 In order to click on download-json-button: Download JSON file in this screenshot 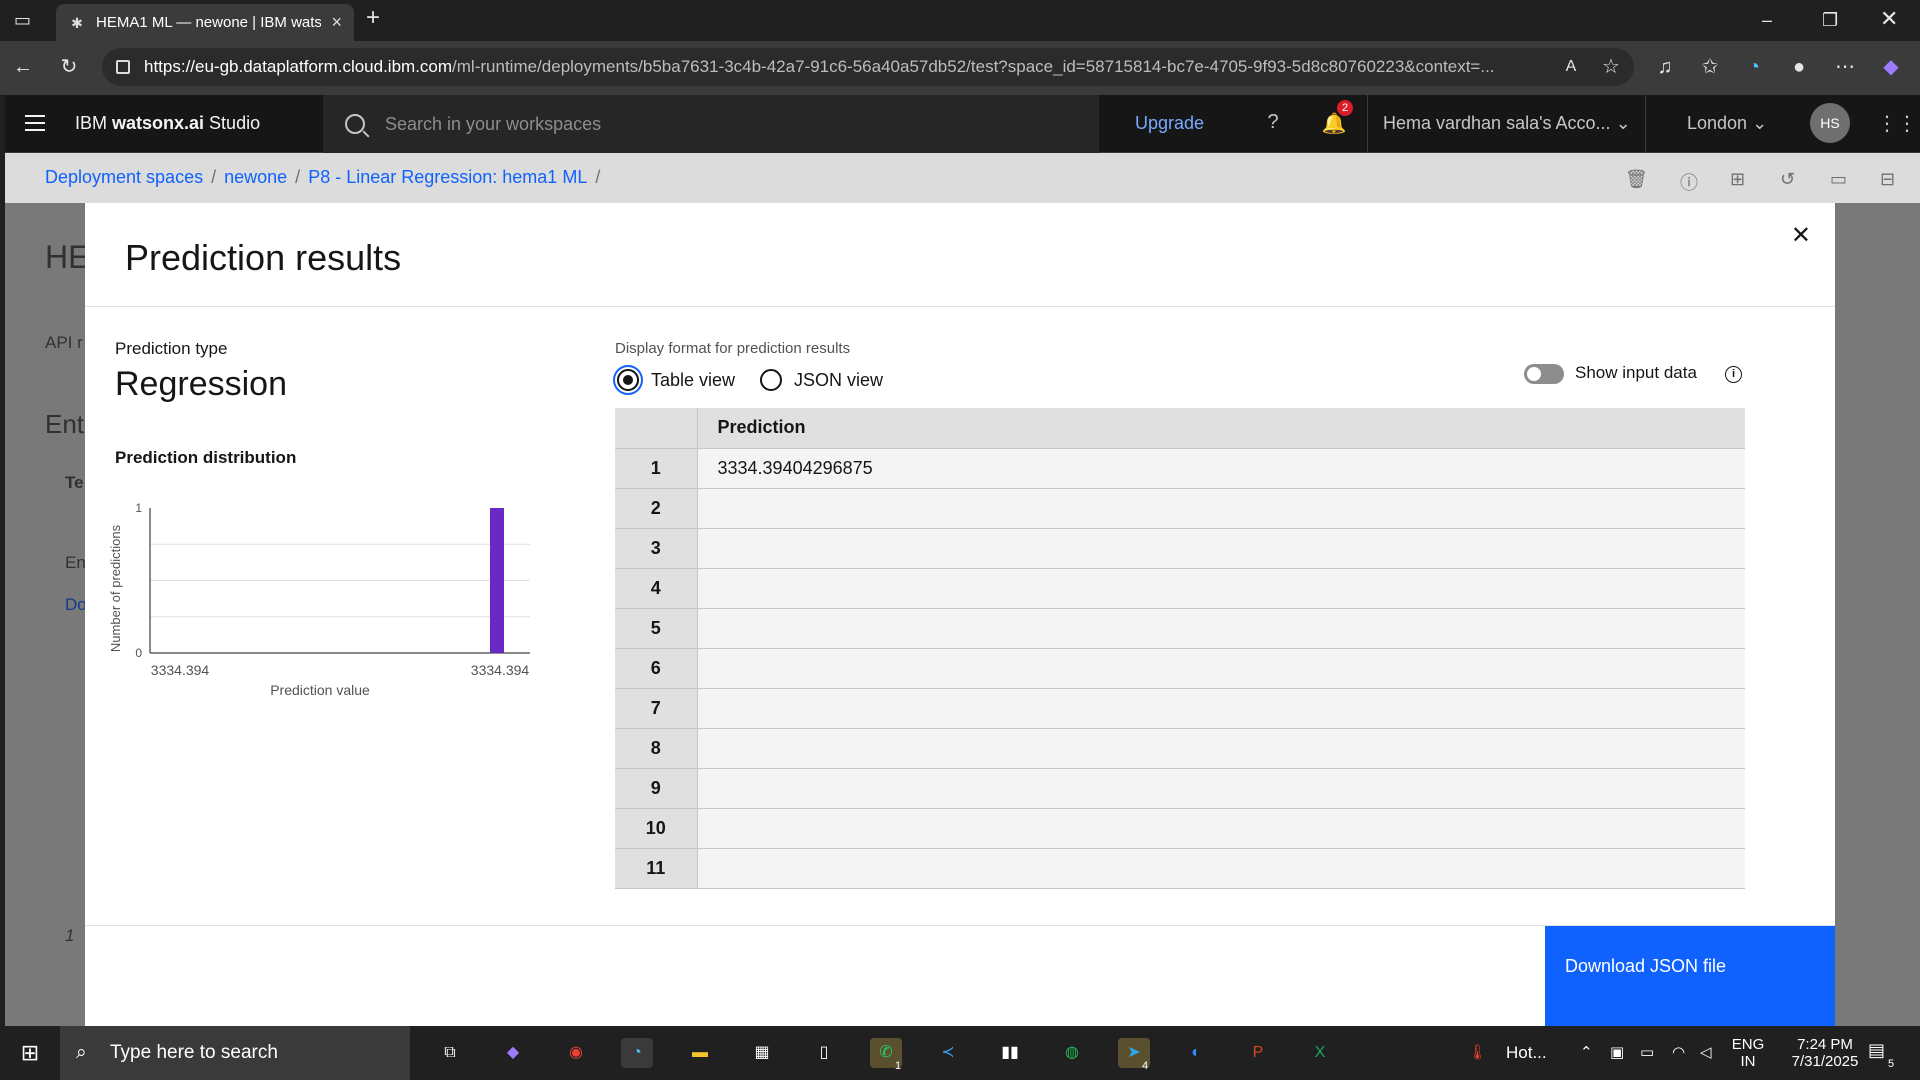, I will do `click(1690, 976)`.